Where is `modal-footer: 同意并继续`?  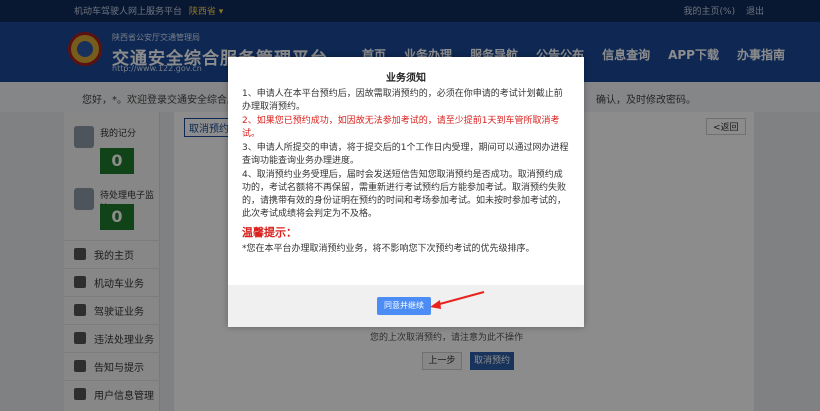 modal-footer: 同意并继续 is located at coordinates (406, 306).